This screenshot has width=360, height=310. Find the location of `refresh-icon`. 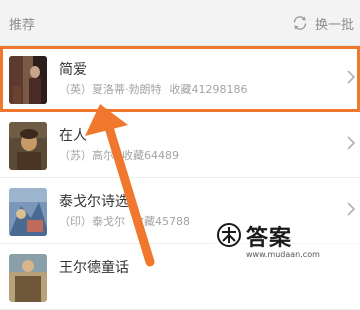

refresh-icon is located at coordinates (300, 23).